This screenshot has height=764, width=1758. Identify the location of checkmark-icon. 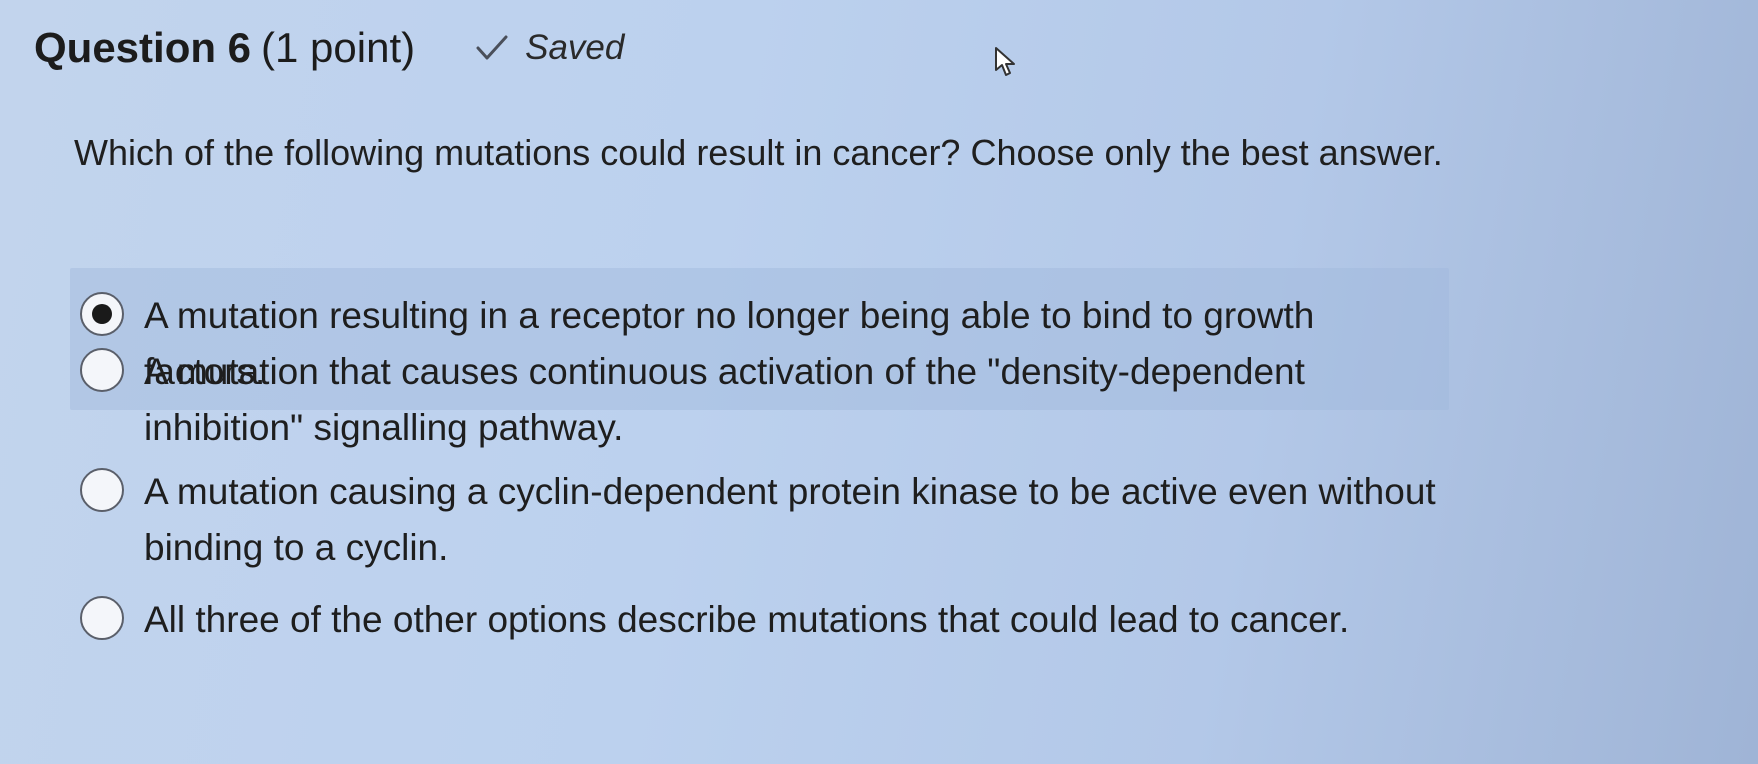
(492, 47).